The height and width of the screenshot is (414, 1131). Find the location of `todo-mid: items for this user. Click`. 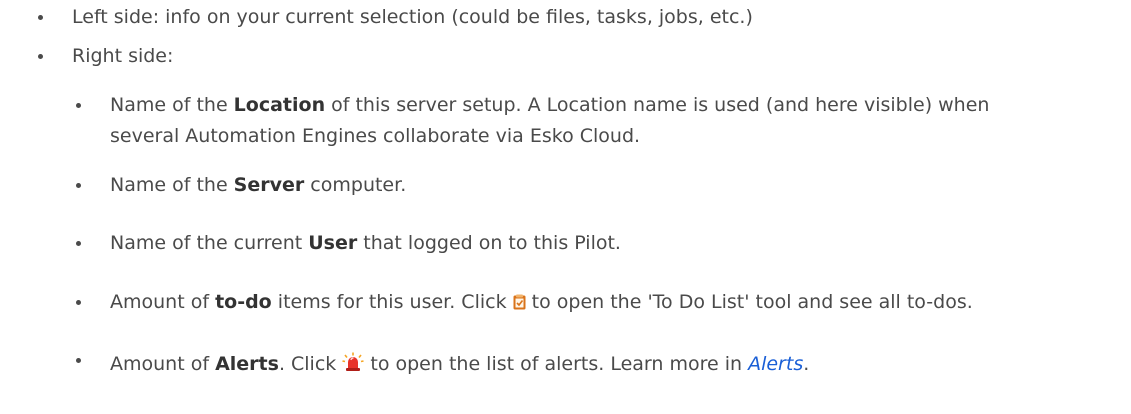

todo-mid: items for this user. Click is located at coordinates (392, 302).